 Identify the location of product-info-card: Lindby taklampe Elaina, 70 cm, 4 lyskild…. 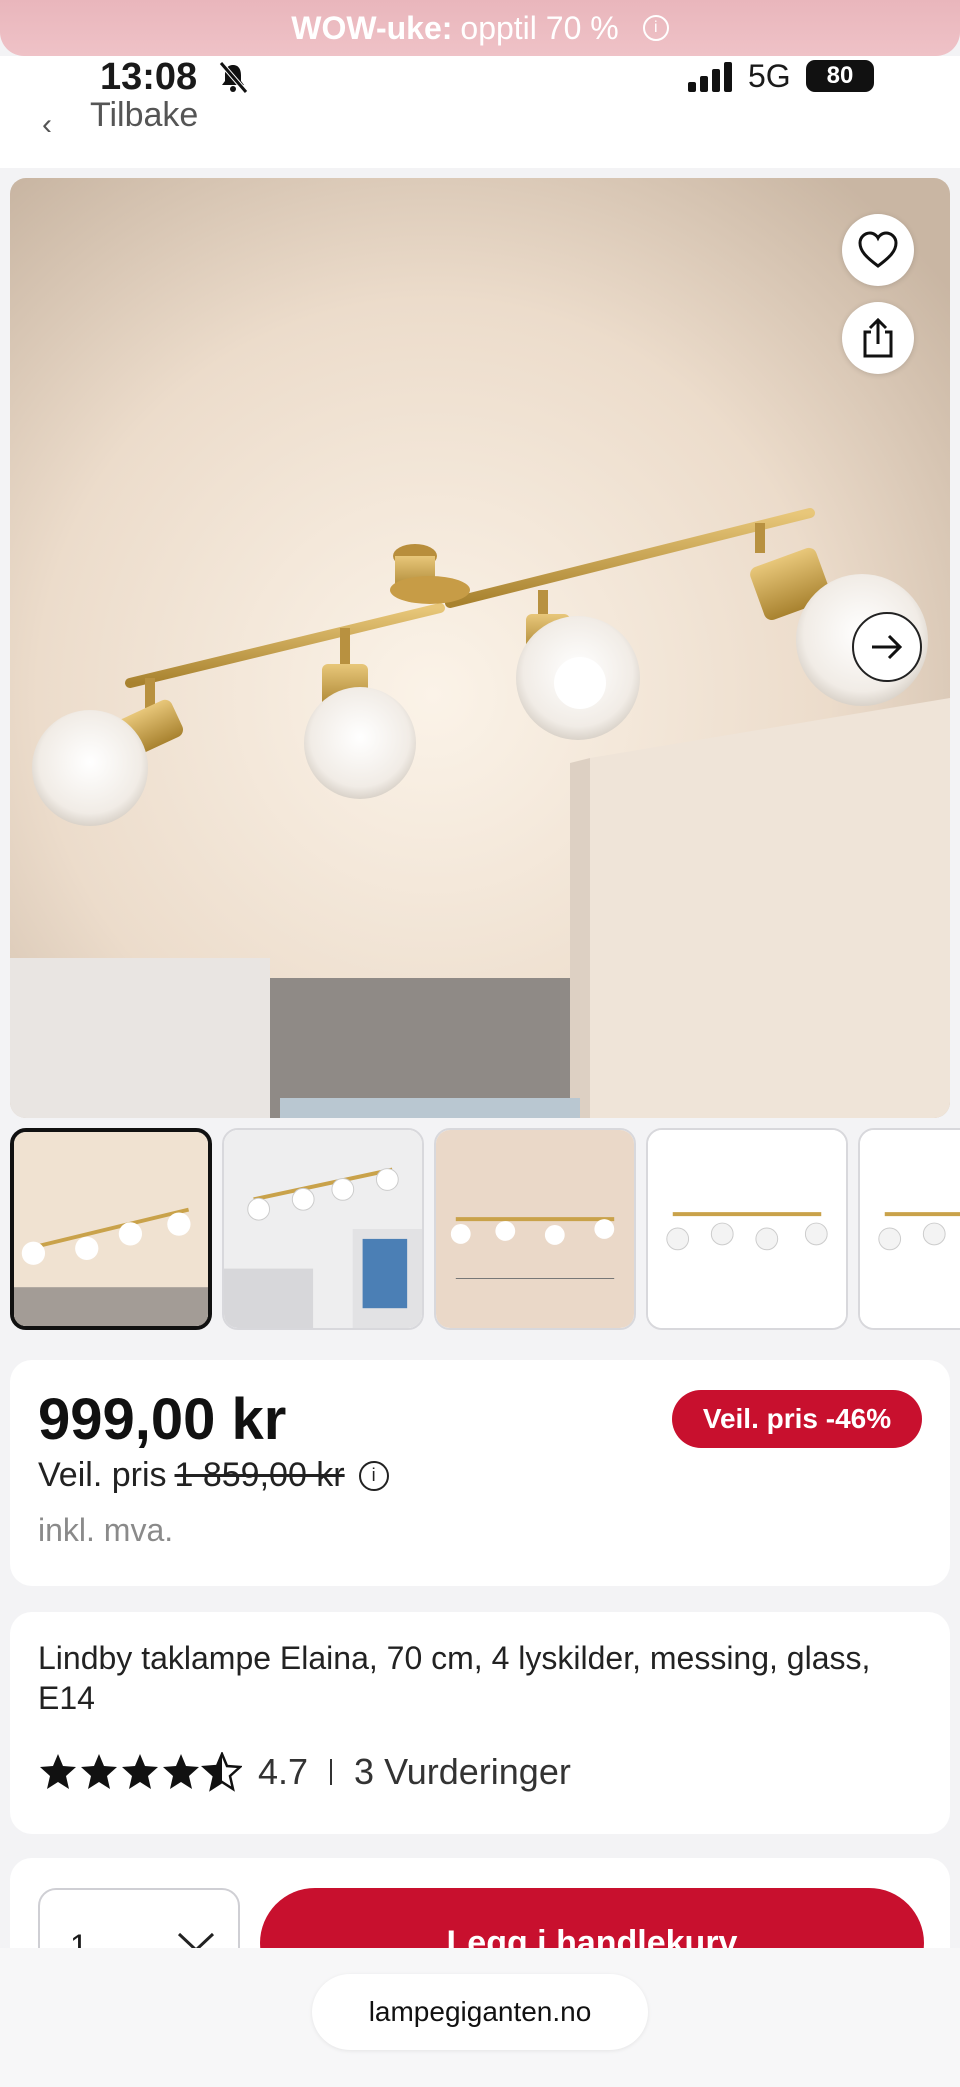
(480, 1723).